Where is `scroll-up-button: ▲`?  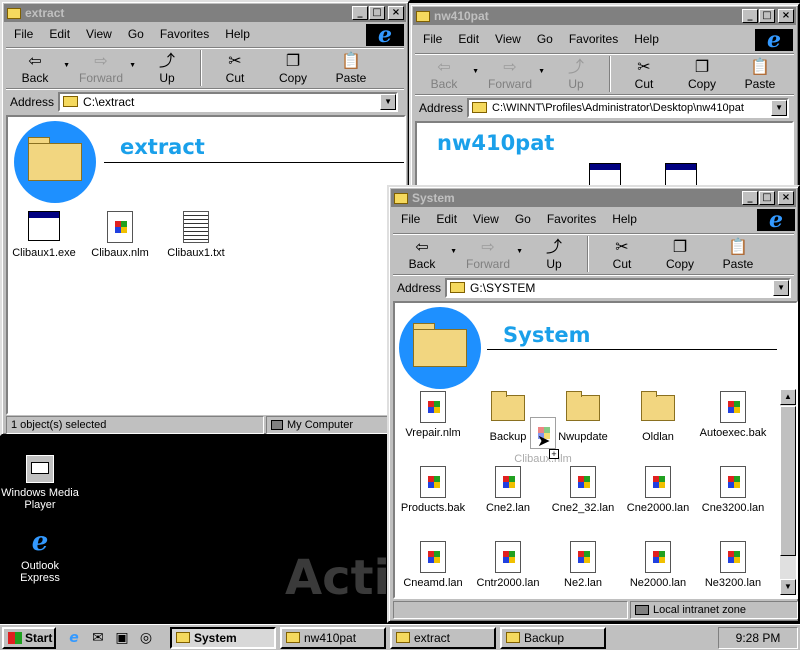 scroll-up-button: ▲ is located at coordinates (788, 397).